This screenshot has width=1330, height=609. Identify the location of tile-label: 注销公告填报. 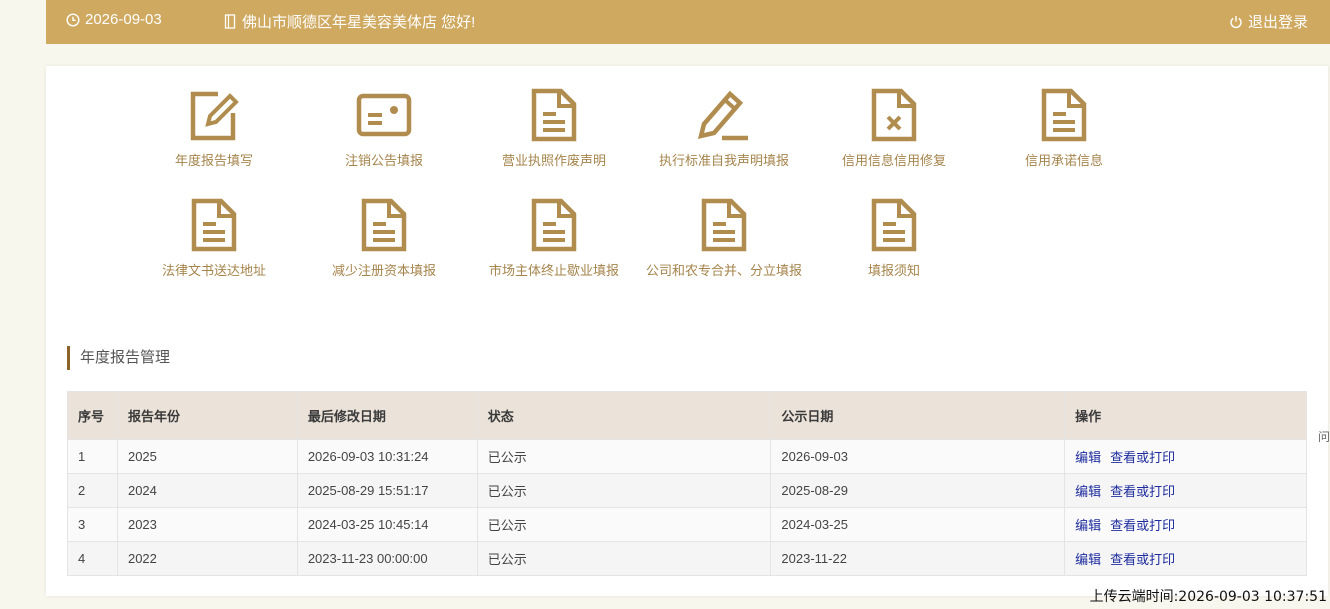
(383, 160).